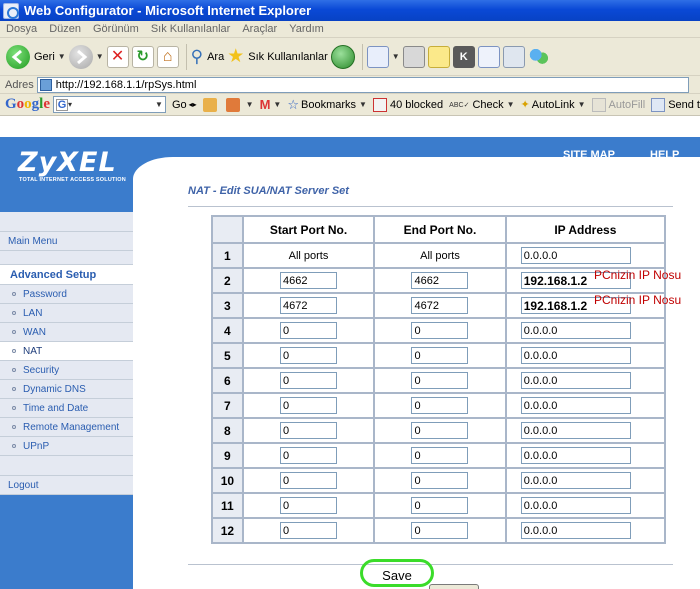  Describe the element at coordinates (553, 105) in the screenshot. I see `autolink-button: ✦ AutoLink ▼` at that location.